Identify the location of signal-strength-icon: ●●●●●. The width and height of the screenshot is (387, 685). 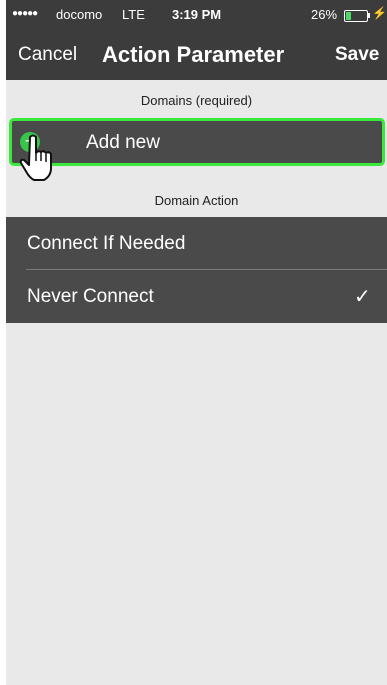
(25, 13).